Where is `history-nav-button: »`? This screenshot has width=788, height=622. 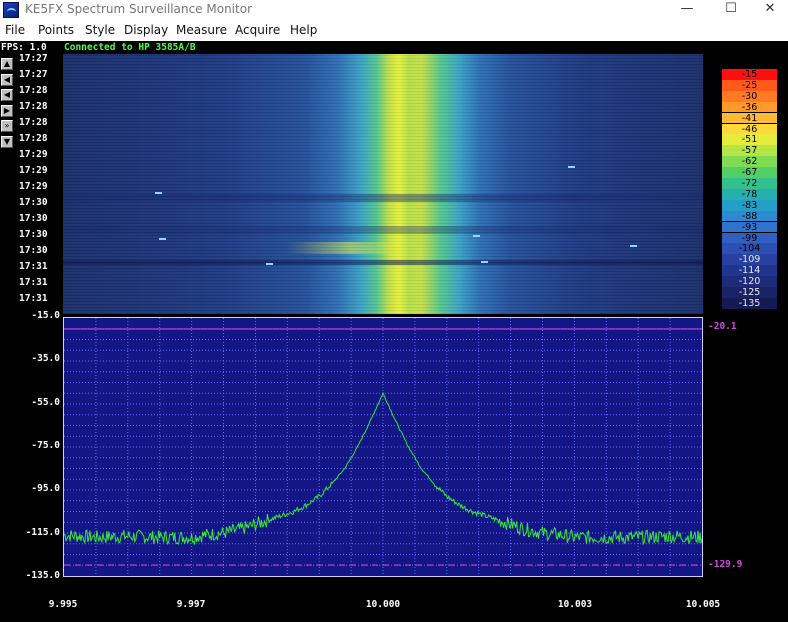
history-nav-button: » is located at coordinates (7, 126).